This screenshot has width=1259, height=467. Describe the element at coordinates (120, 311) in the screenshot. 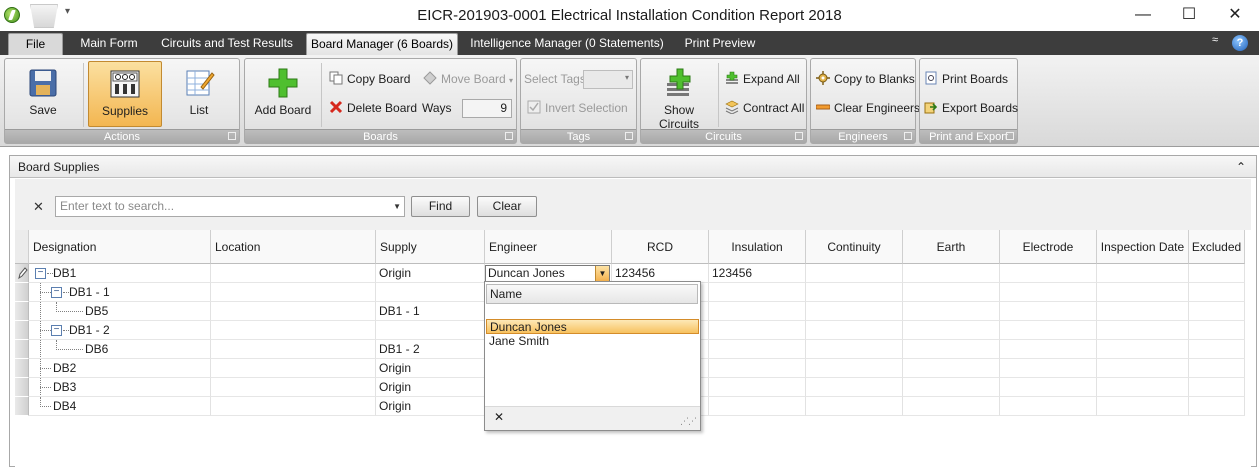

I see `designation-cell: DB5` at that location.